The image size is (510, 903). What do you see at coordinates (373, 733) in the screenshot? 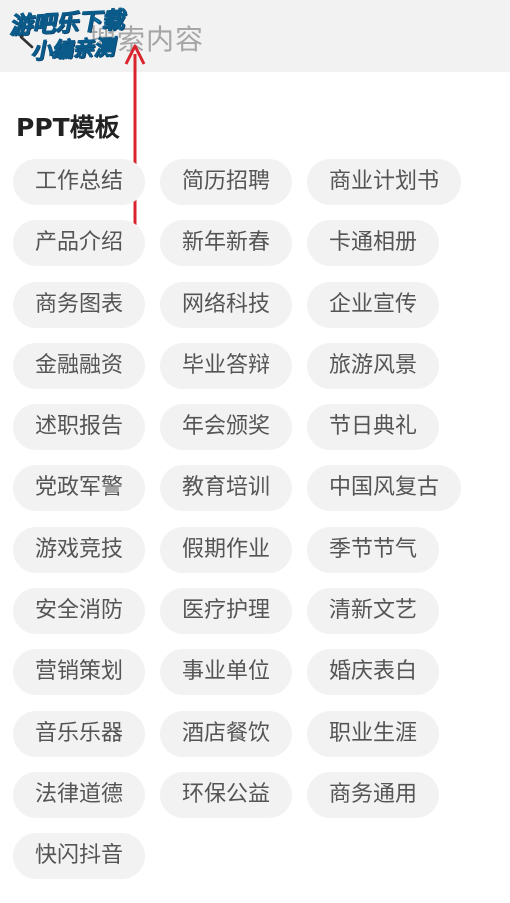
I see `category-tag: 职业生涯` at bounding box center [373, 733].